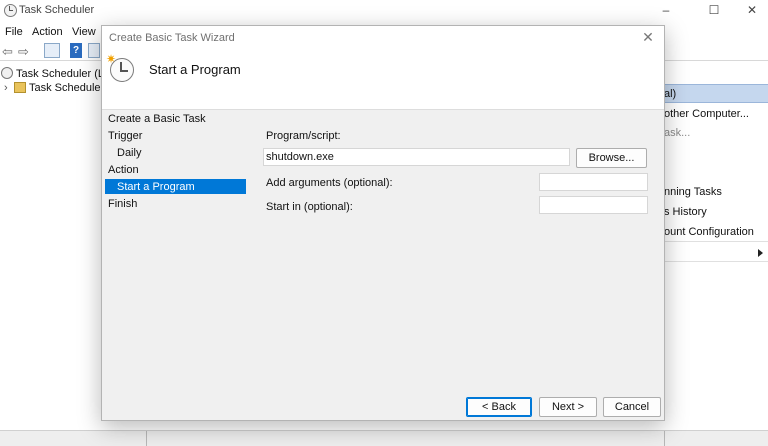  I want to click on start-in-label: Start in (optional):, so click(309, 207).